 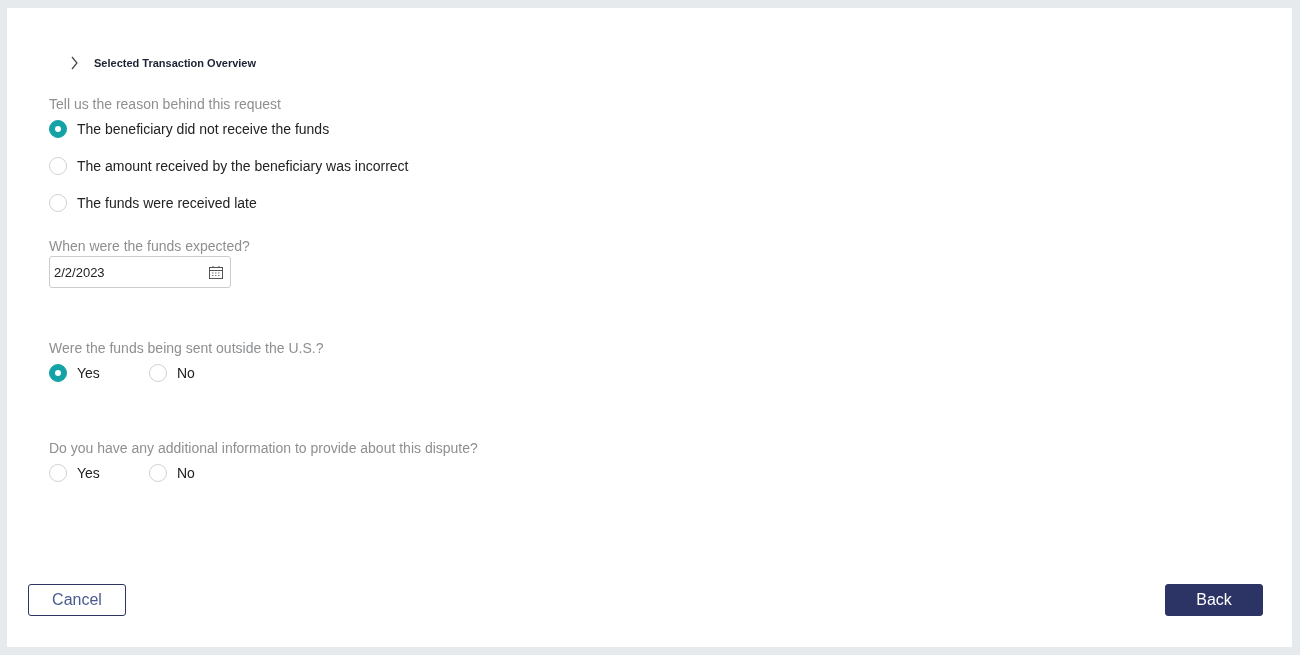 What do you see at coordinates (216, 272) in the screenshot?
I see `calendar-icon` at bounding box center [216, 272].